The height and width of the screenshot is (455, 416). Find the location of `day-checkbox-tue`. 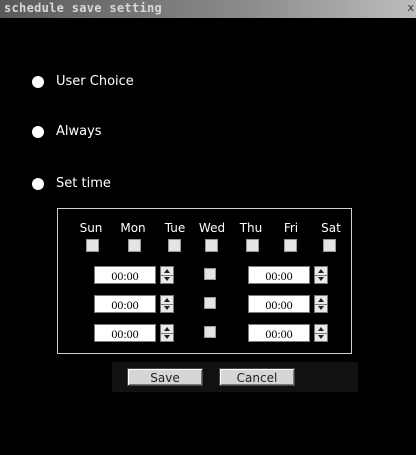

day-checkbox-tue is located at coordinates (174, 245).